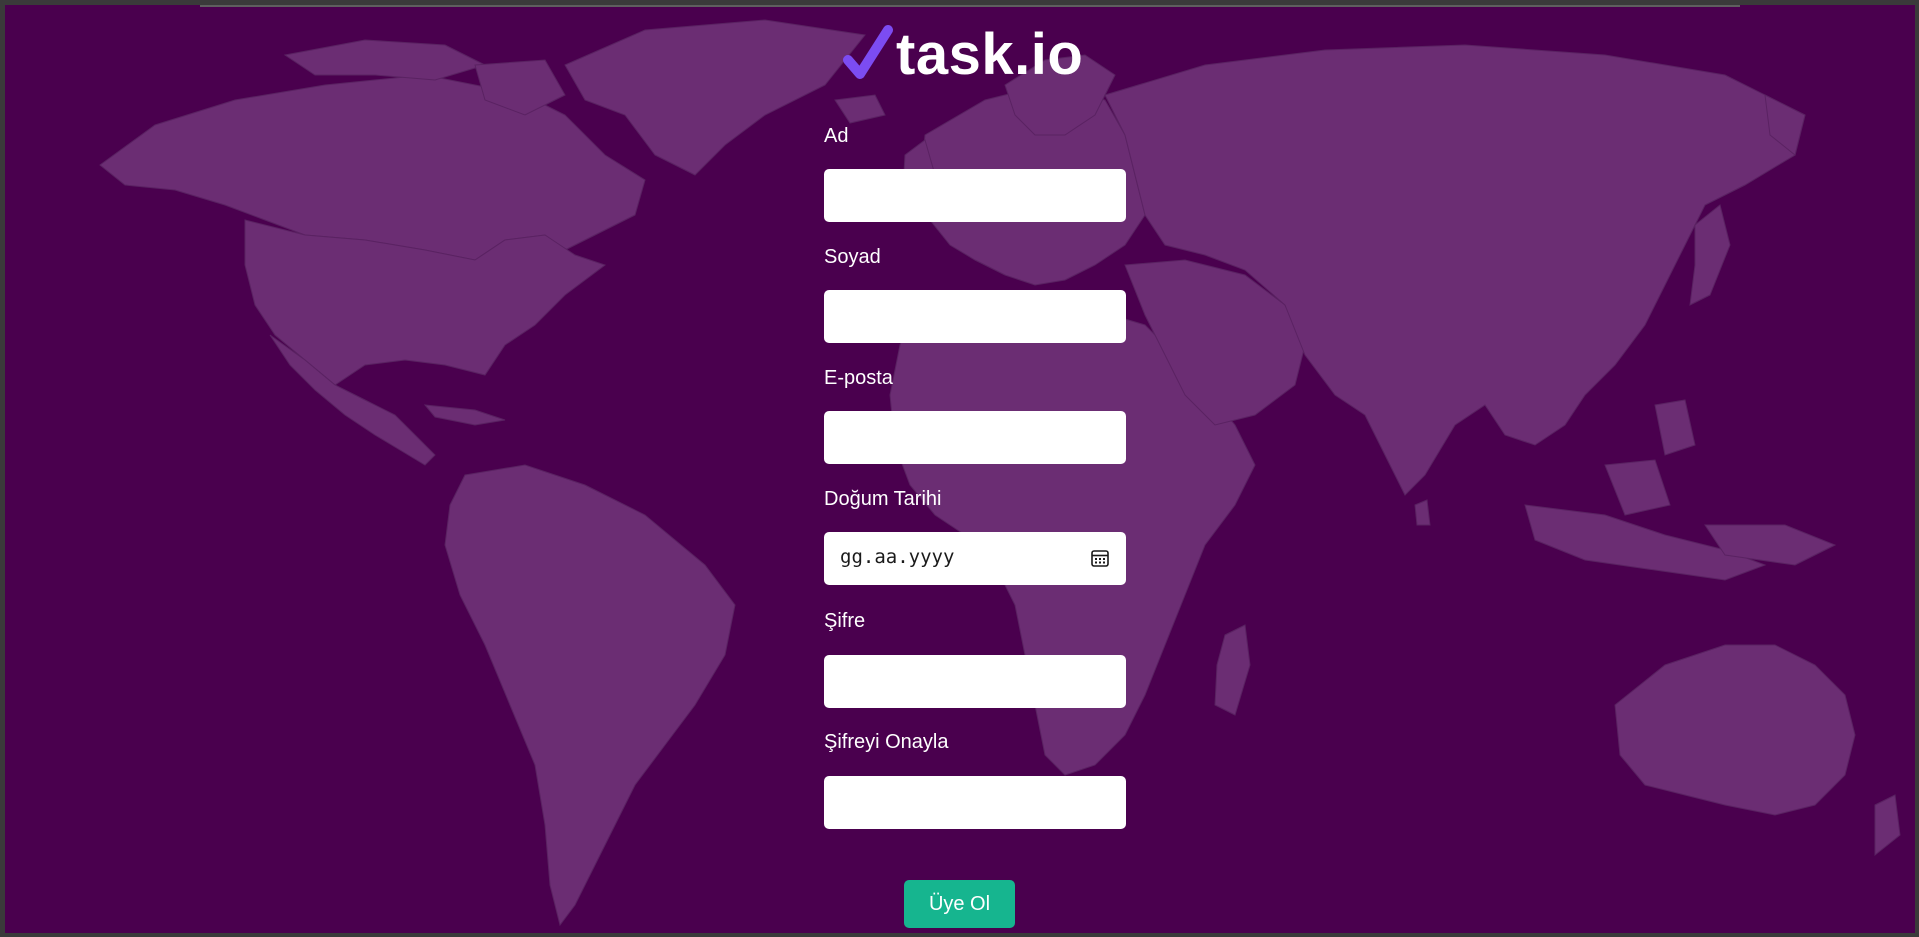 Image resolution: width=1919 pixels, height=937 pixels. I want to click on last-name-label: Soyad, so click(852, 257).